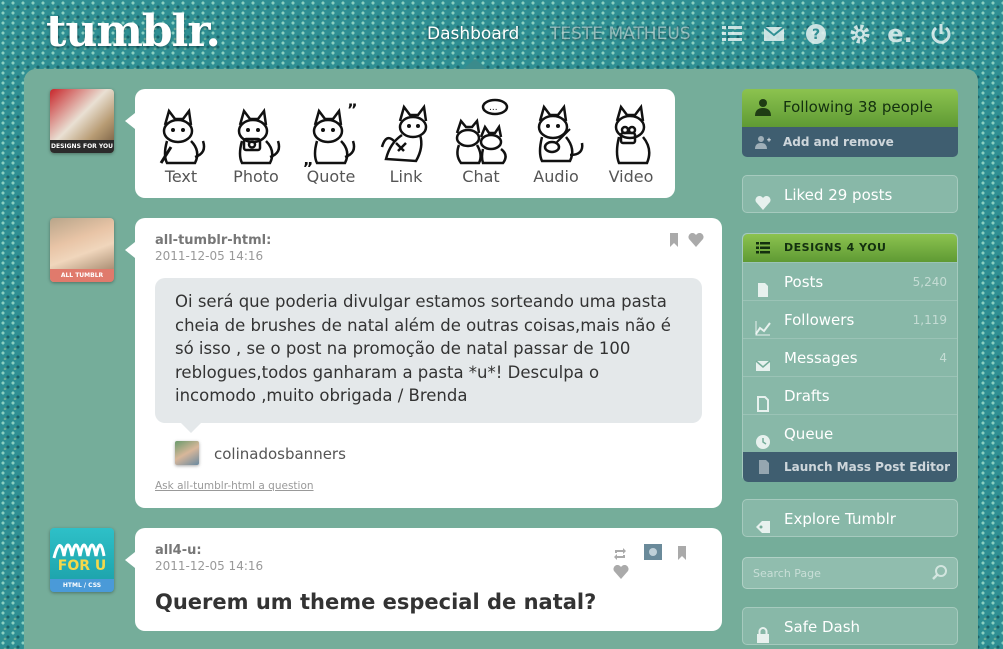 Image resolution: width=1003 pixels, height=649 pixels. What do you see at coordinates (763, 107) in the screenshot?
I see `person-icon` at bounding box center [763, 107].